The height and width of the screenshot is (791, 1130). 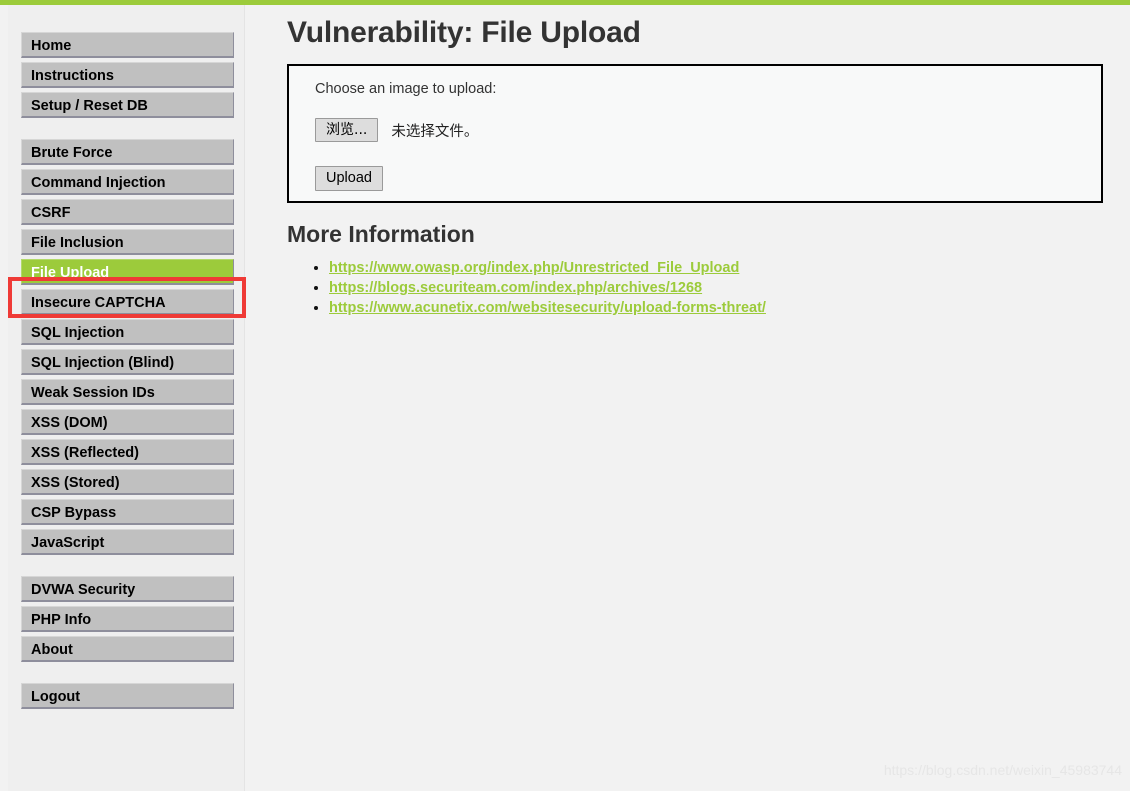 I want to click on sidebar-item-javascript: JavaScript, so click(x=127, y=542).